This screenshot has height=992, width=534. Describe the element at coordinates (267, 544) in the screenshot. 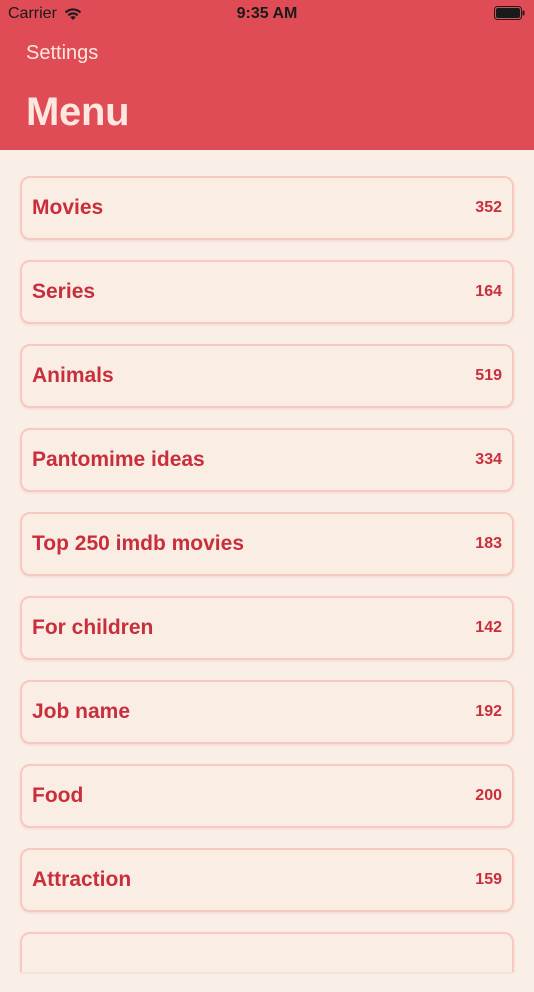

I see `menu-item-top-250-imdb-movies: Top 250 imdb movies 183` at that location.